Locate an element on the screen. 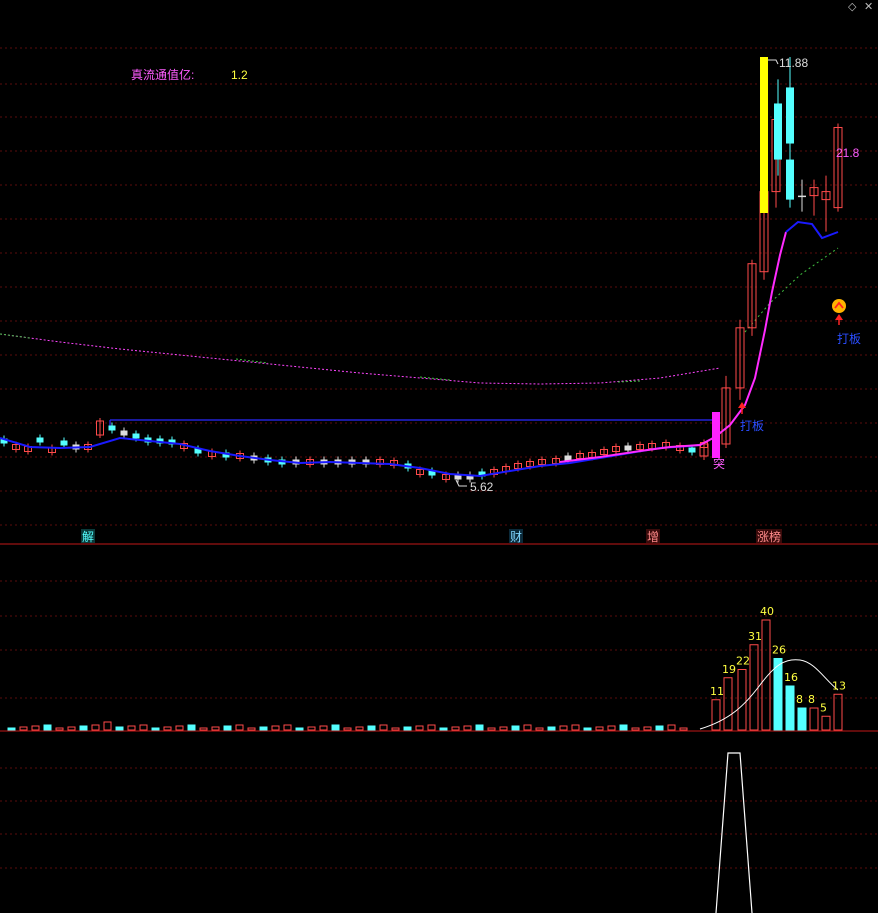 The image size is (878, 913). event-tag-jie: 解 is located at coordinates (88, 537).